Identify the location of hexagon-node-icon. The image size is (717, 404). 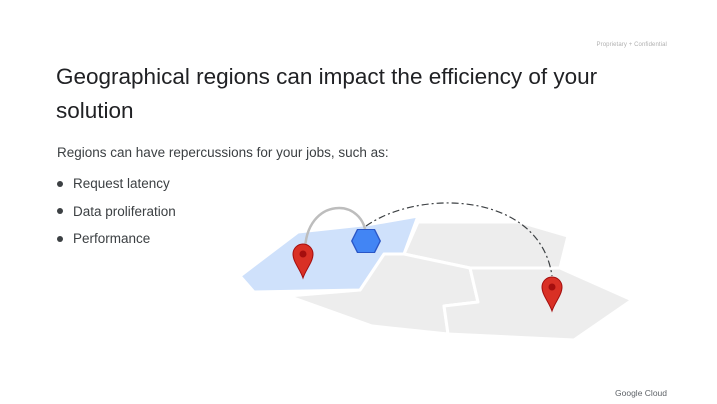
(366, 241).